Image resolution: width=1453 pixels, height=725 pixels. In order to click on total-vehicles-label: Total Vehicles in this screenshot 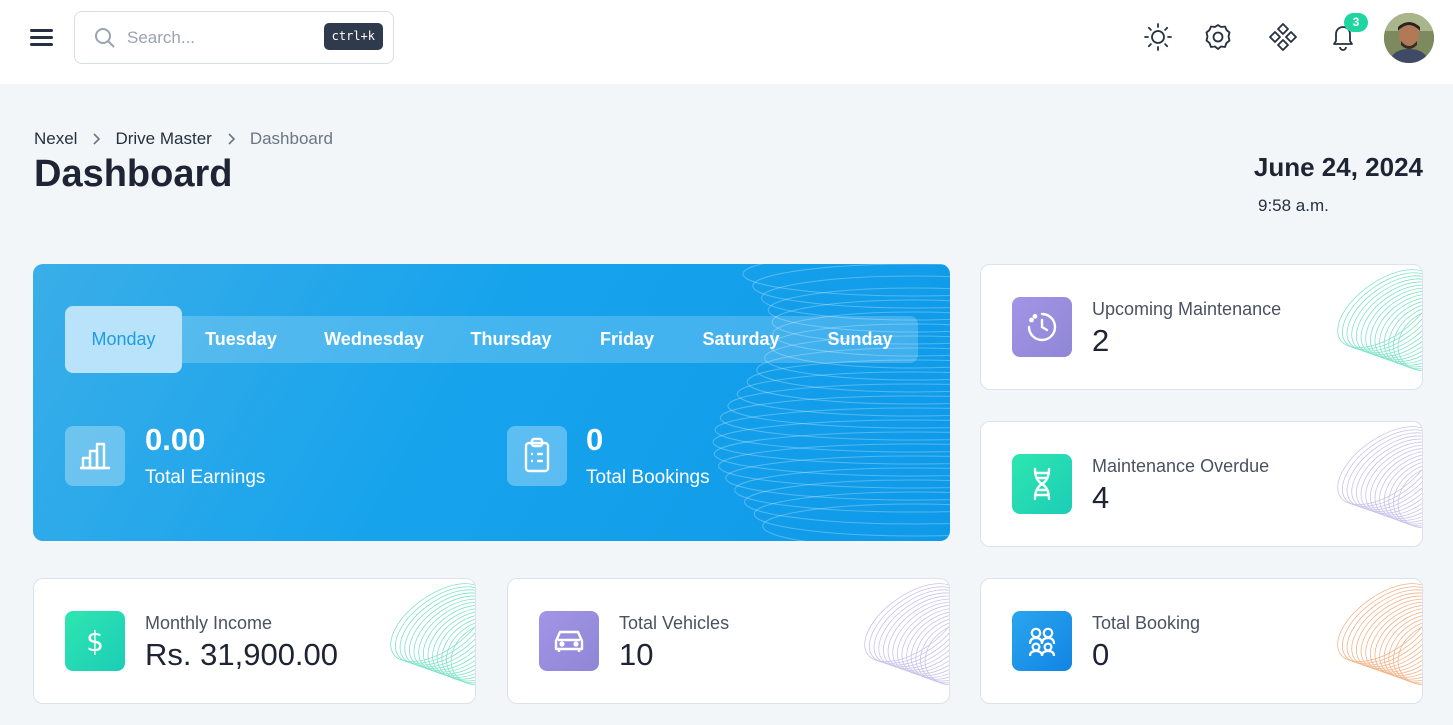, I will do `click(674, 623)`.